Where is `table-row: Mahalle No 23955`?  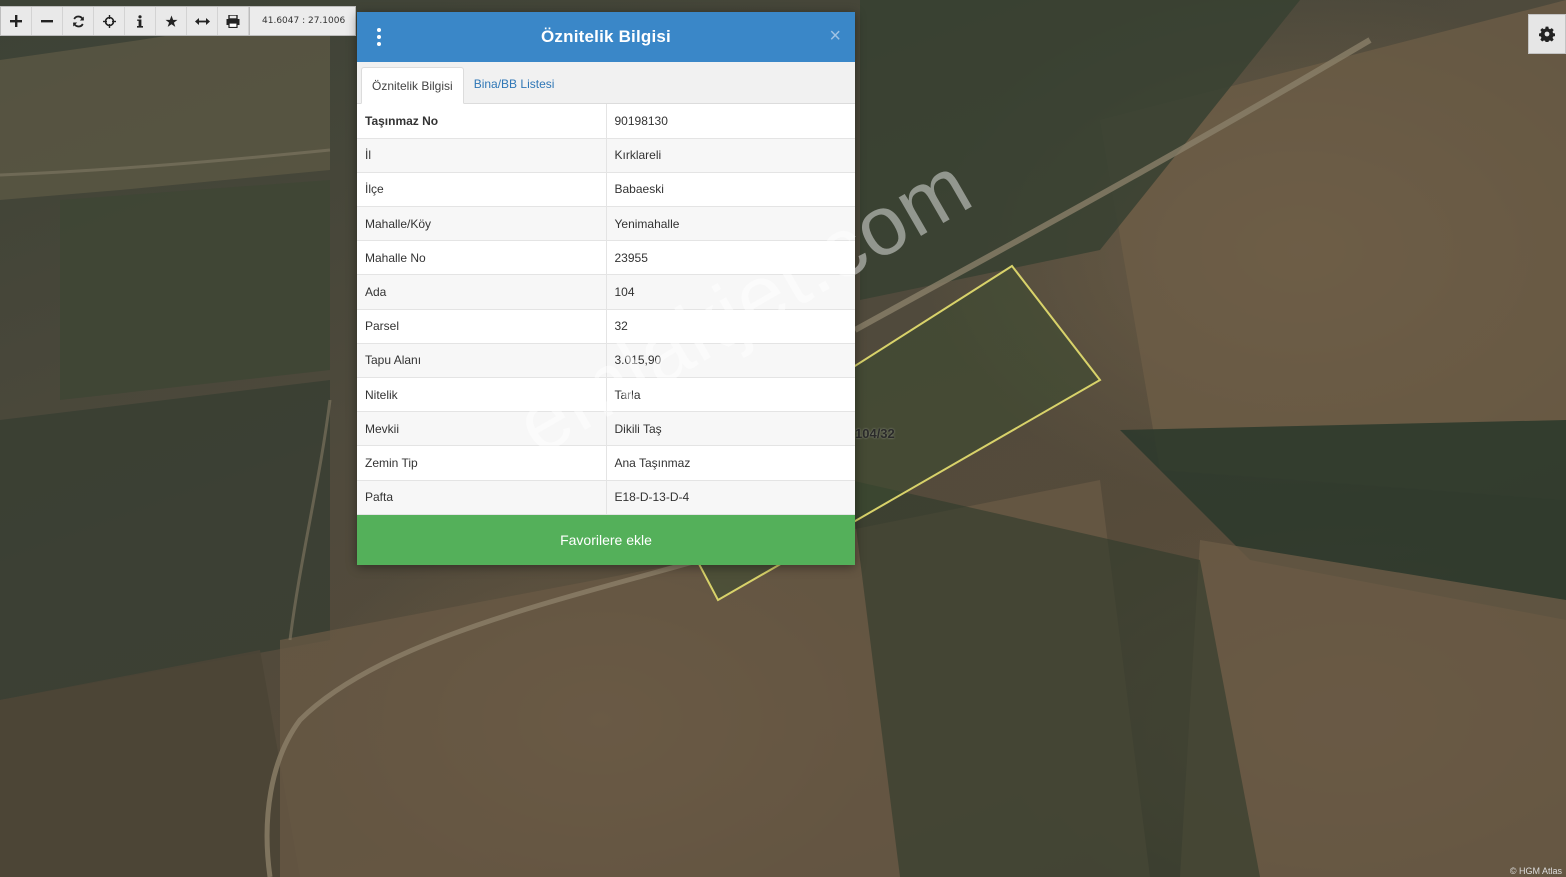
table-row: Mahalle No 23955 is located at coordinates (606, 258).